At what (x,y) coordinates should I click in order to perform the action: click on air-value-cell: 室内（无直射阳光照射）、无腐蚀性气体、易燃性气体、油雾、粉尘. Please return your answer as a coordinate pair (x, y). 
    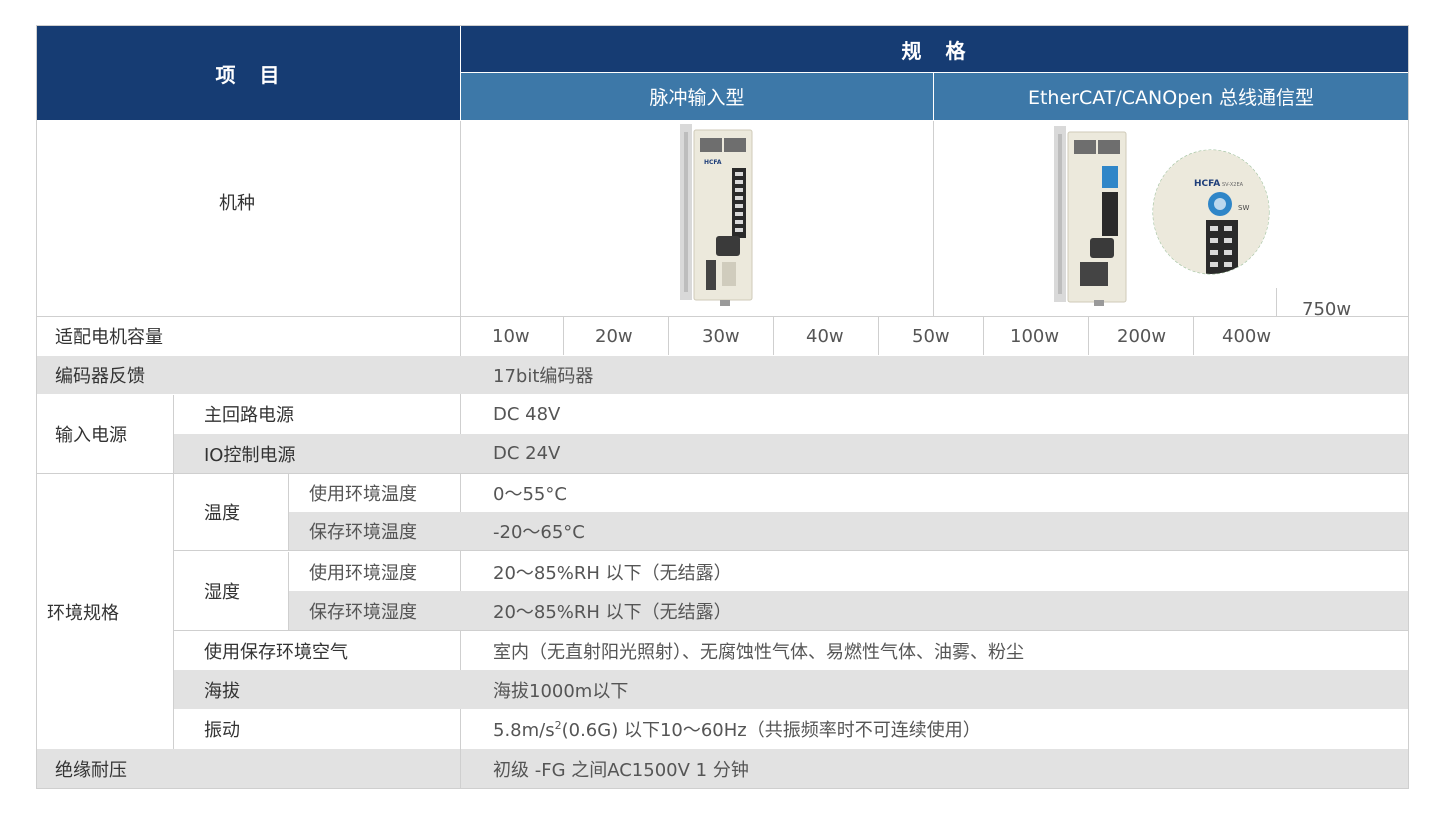
    Looking at the image, I should click on (934, 650).